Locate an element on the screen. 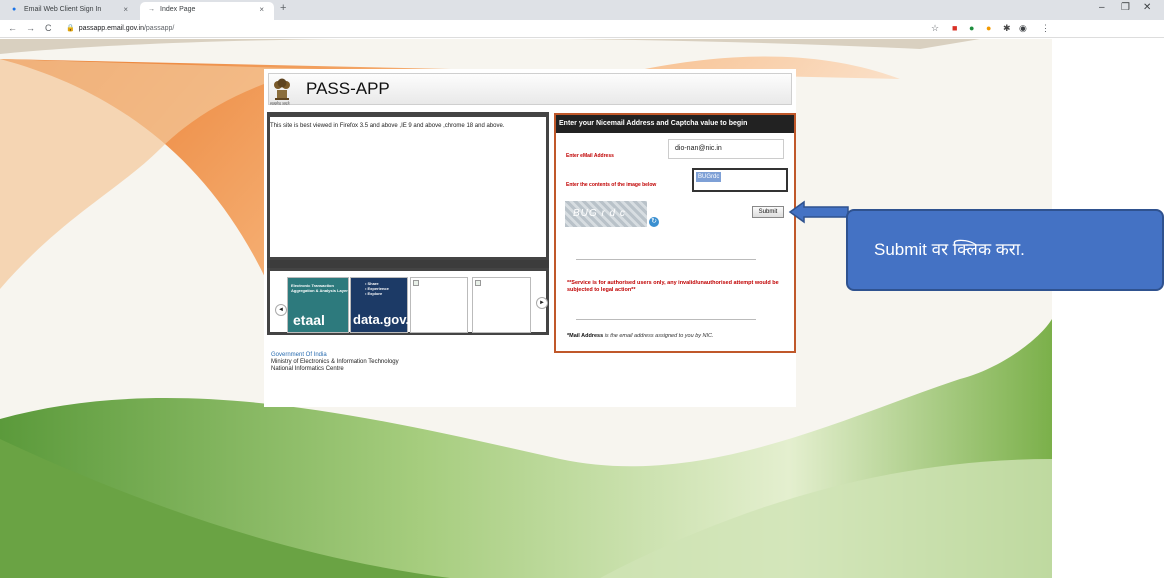  refresh-captcha-icon: ↻ is located at coordinates (654, 222).